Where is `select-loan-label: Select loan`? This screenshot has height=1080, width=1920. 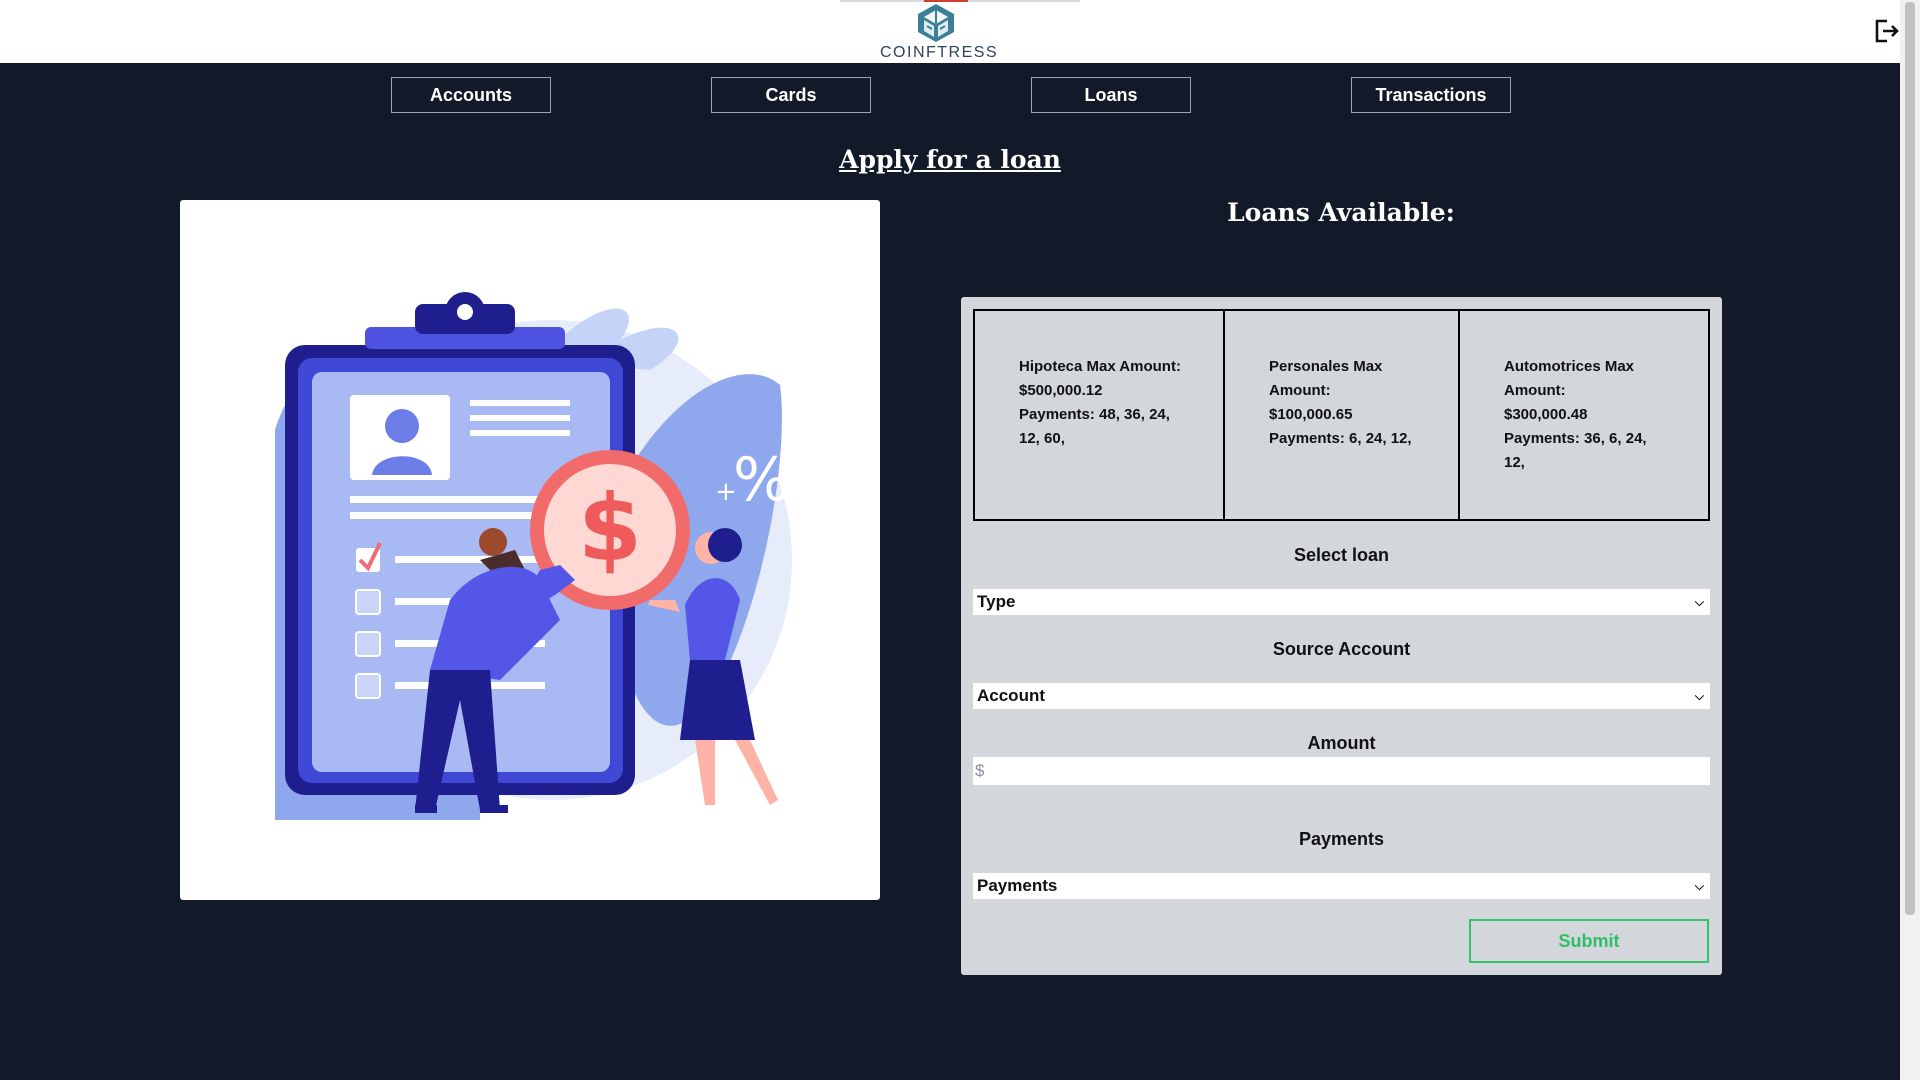
select-loan-label: Select loan is located at coordinates (1341, 555).